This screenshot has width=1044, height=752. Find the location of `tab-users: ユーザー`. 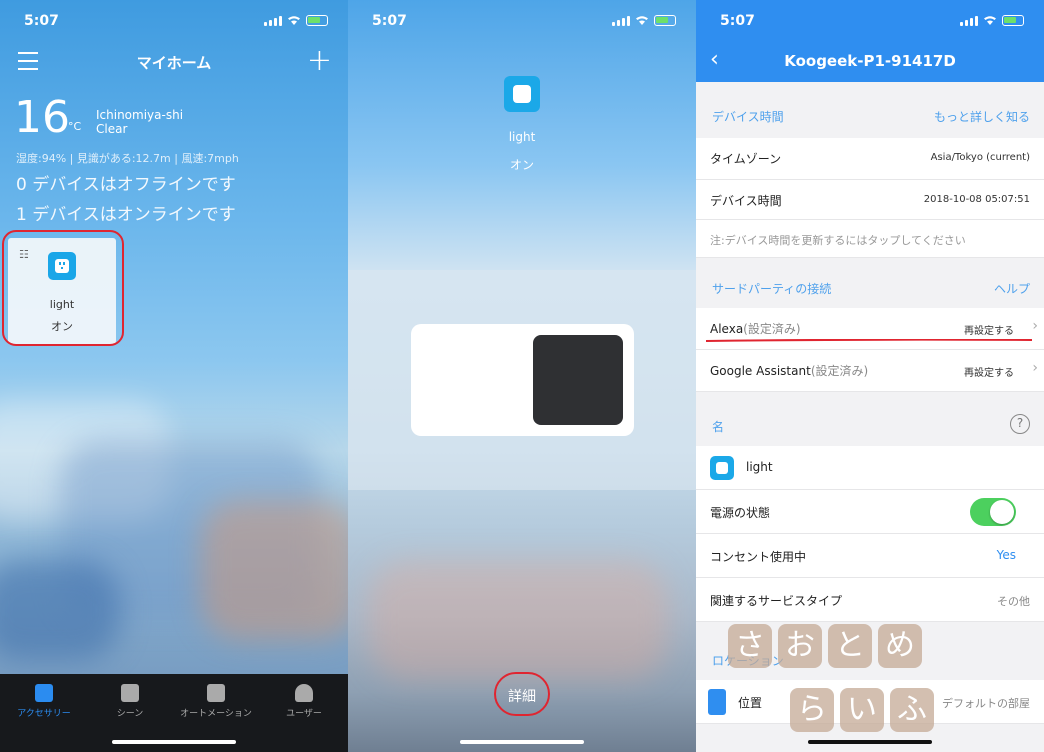

tab-users: ユーザー is located at coordinates (304, 701).